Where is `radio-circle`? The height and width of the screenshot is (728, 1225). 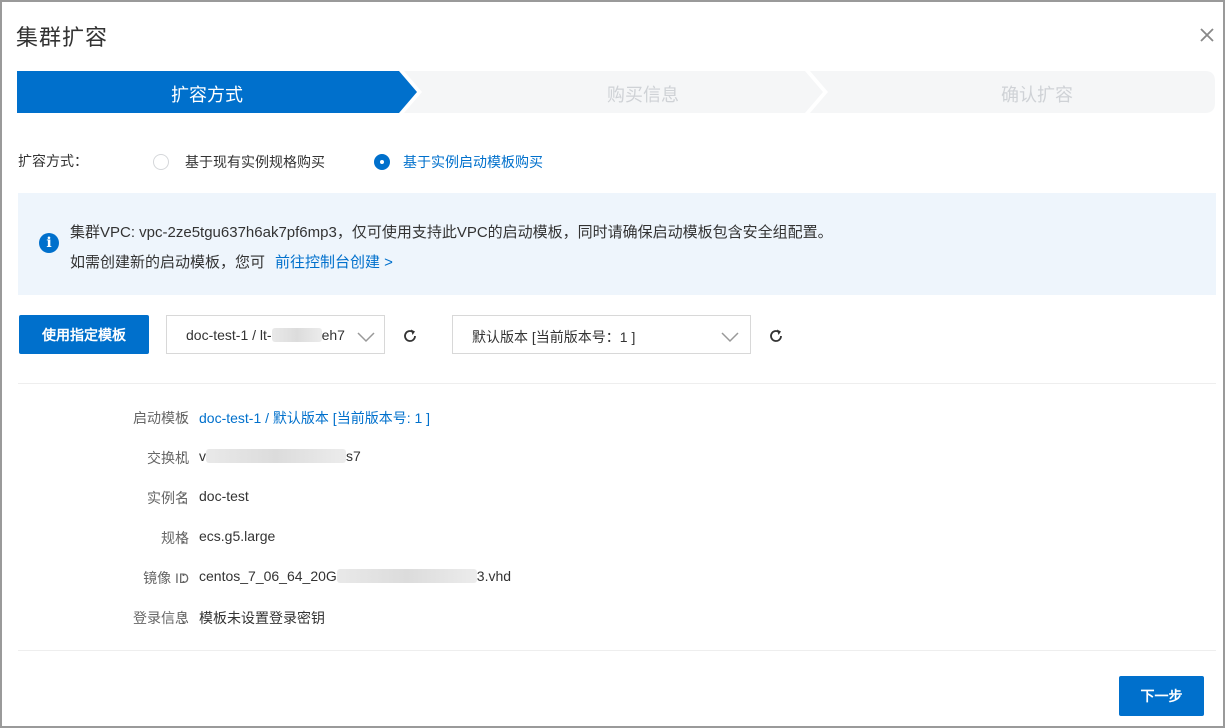
radio-circle is located at coordinates (161, 162).